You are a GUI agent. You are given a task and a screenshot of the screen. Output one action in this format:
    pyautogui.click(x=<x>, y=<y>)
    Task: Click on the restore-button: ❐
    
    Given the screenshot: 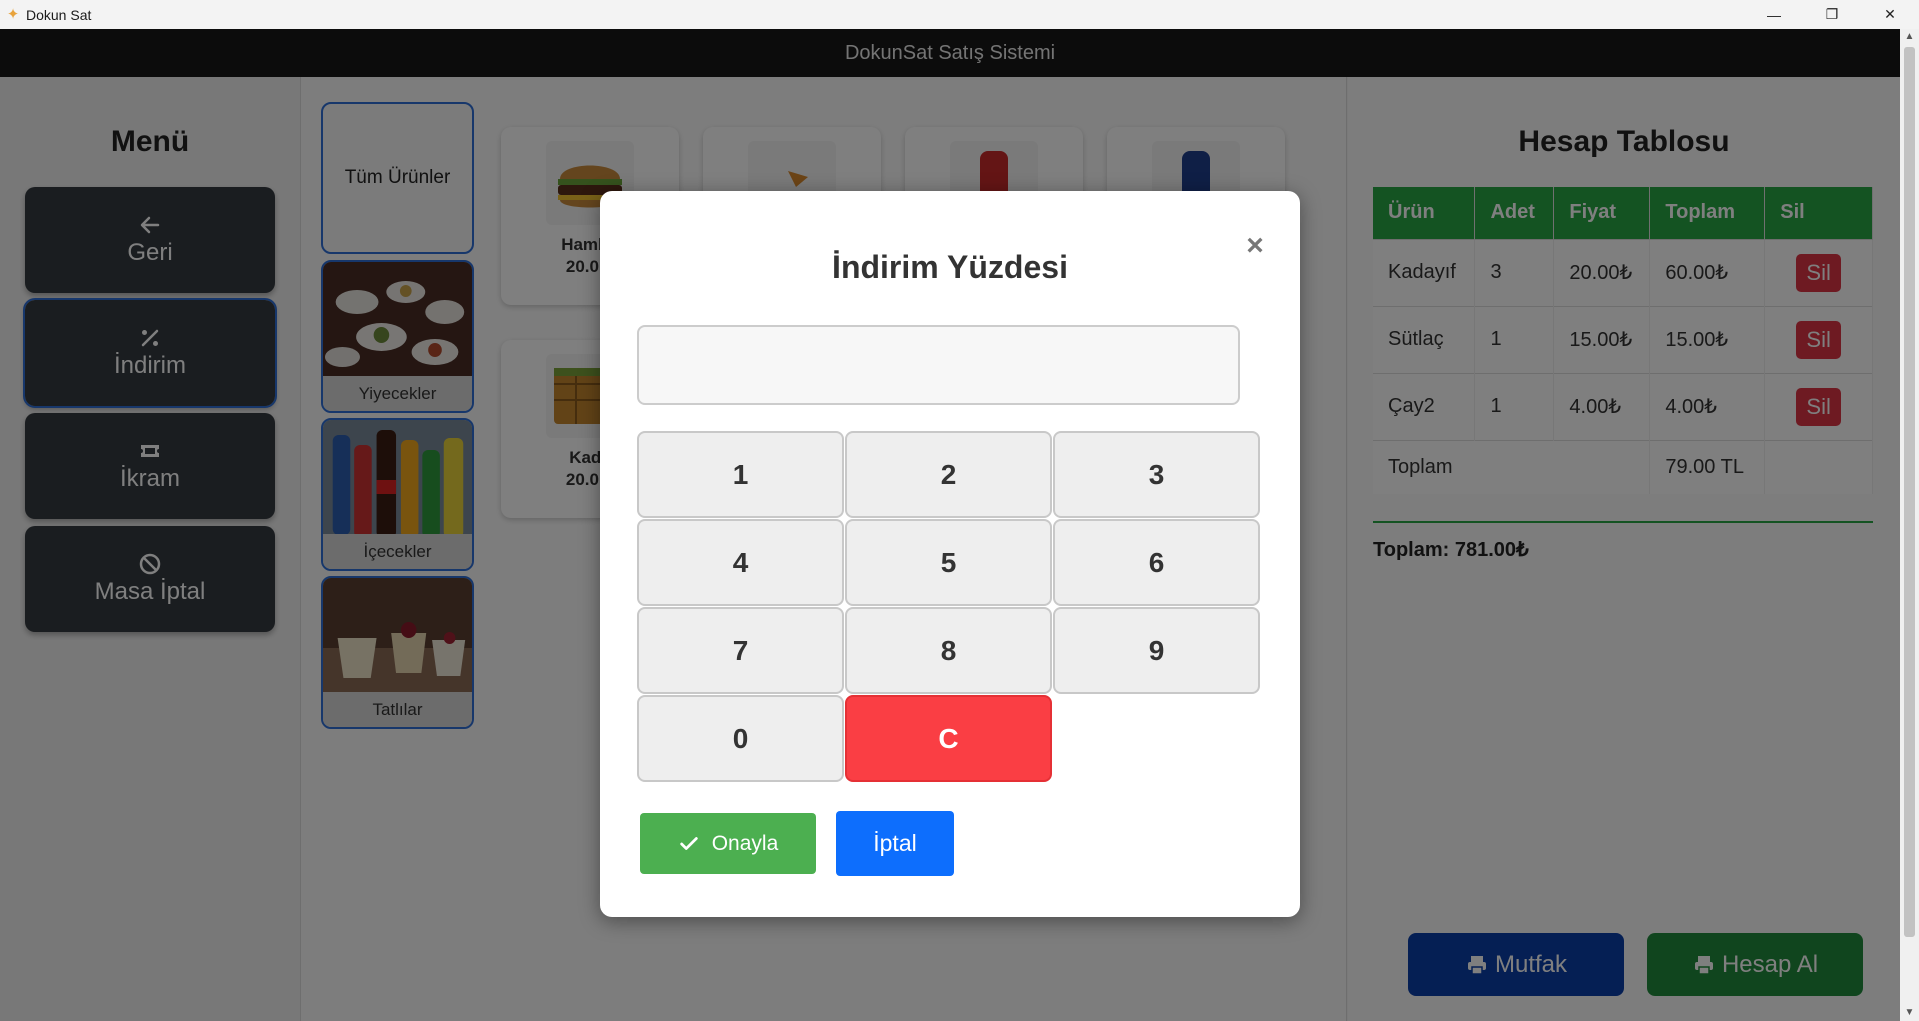 What is the action you would take?
    pyautogui.click(x=1832, y=14)
    